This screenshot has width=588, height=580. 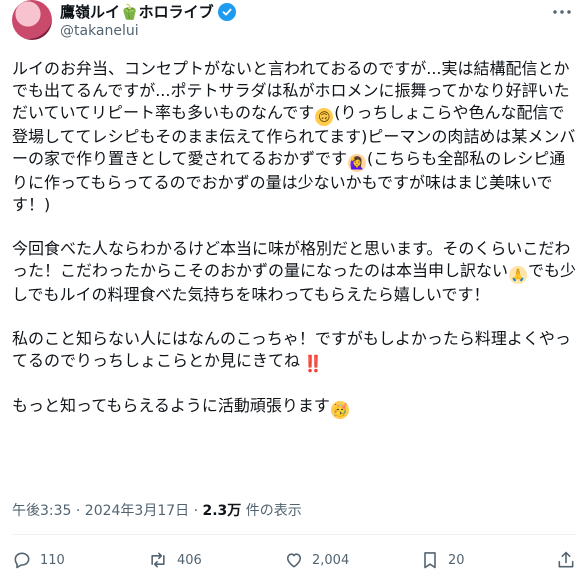 What do you see at coordinates (222, 511) in the screenshot?
I see `views-count: 2.3万` at bounding box center [222, 511].